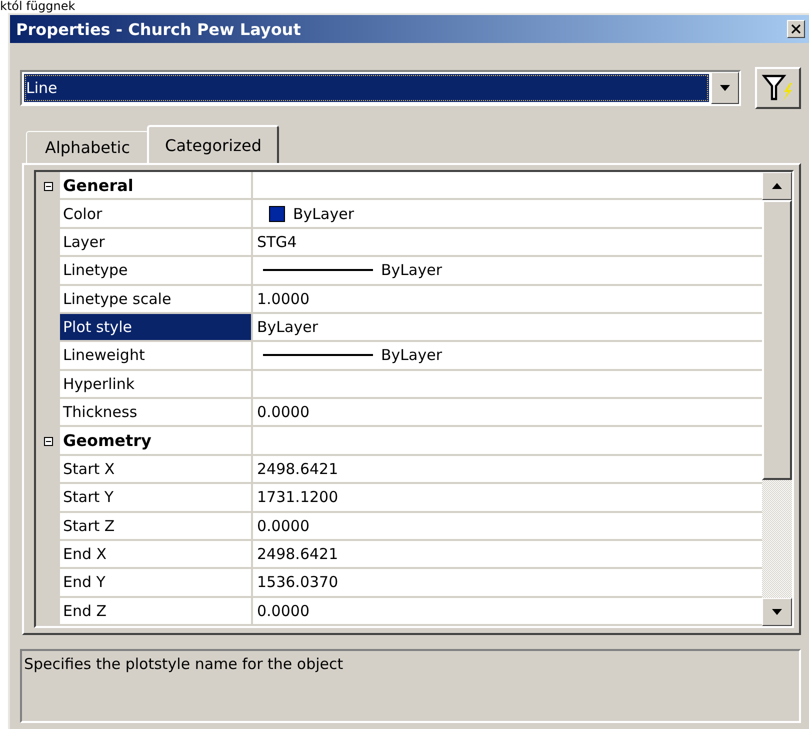  I want to click on property-name: Hyperlink, so click(156, 384).